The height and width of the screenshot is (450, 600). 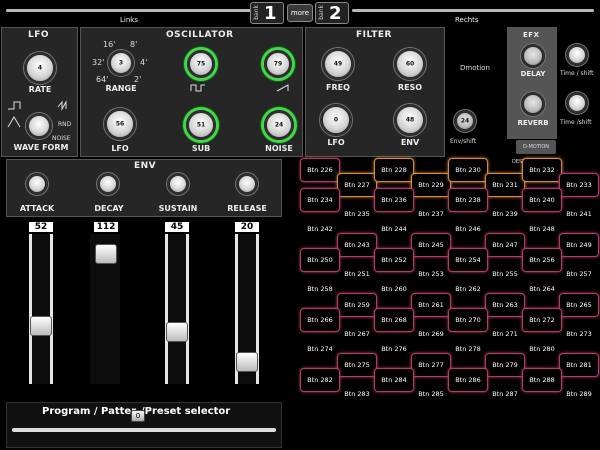 I want to click on grid-button: Btn 250, so click(x=320, y=260).